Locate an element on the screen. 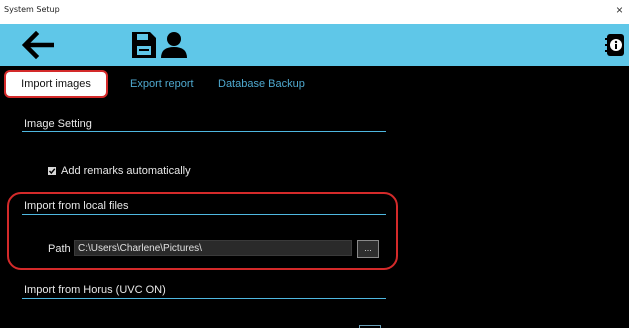 This screenshot has height=328, width=629. horus-heading: Import from Horus (UVC ON) is located at coordinates (95, 290).